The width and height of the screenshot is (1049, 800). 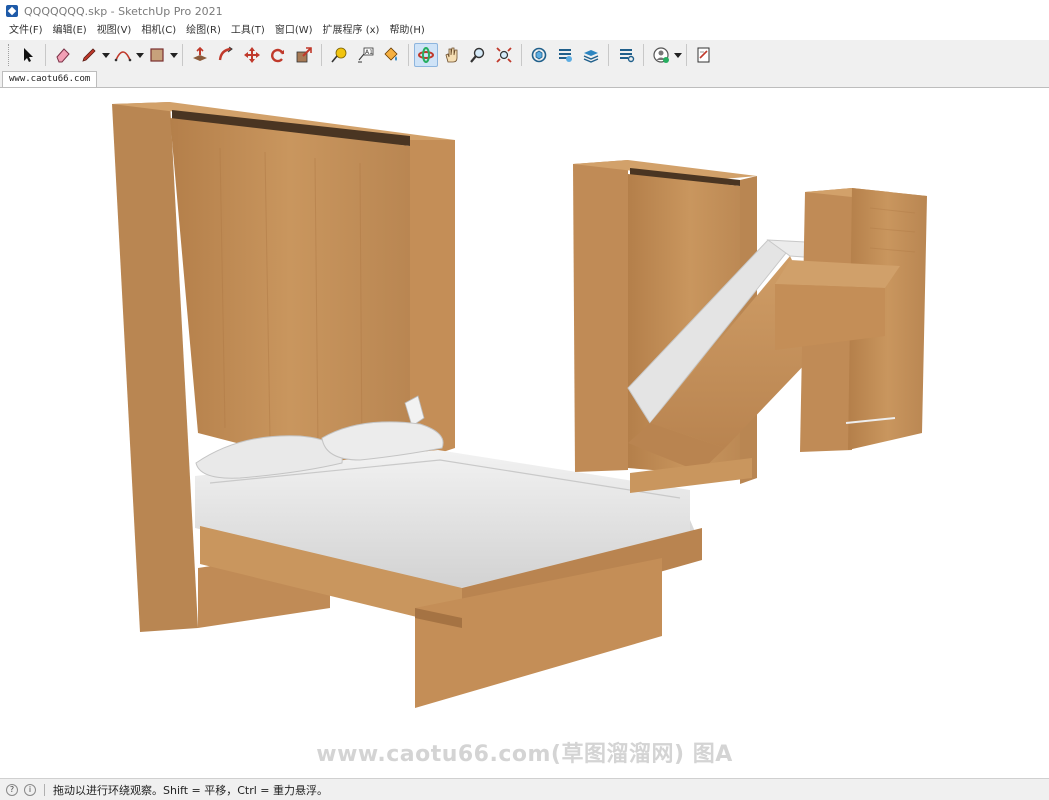 I want to click on main-toolbar: A1, so click(x=524, y=55).